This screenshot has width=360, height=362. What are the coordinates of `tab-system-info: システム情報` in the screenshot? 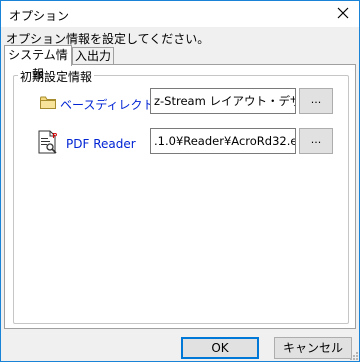 It's located at (38, 63).